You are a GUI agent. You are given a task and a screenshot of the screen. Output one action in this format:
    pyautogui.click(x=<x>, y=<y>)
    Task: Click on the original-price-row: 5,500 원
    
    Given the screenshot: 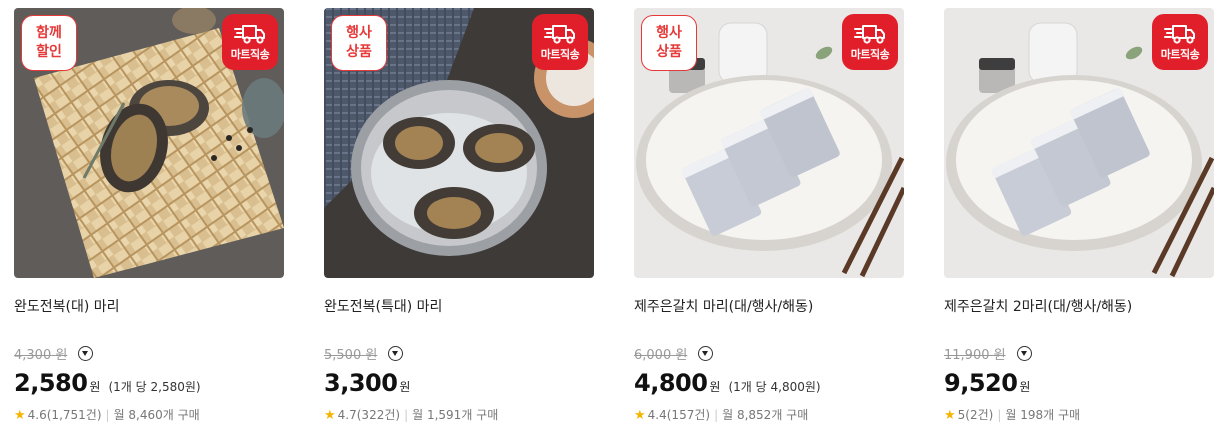 What is the action you would take?
    pyautogui.click(x=364, y=353)
    